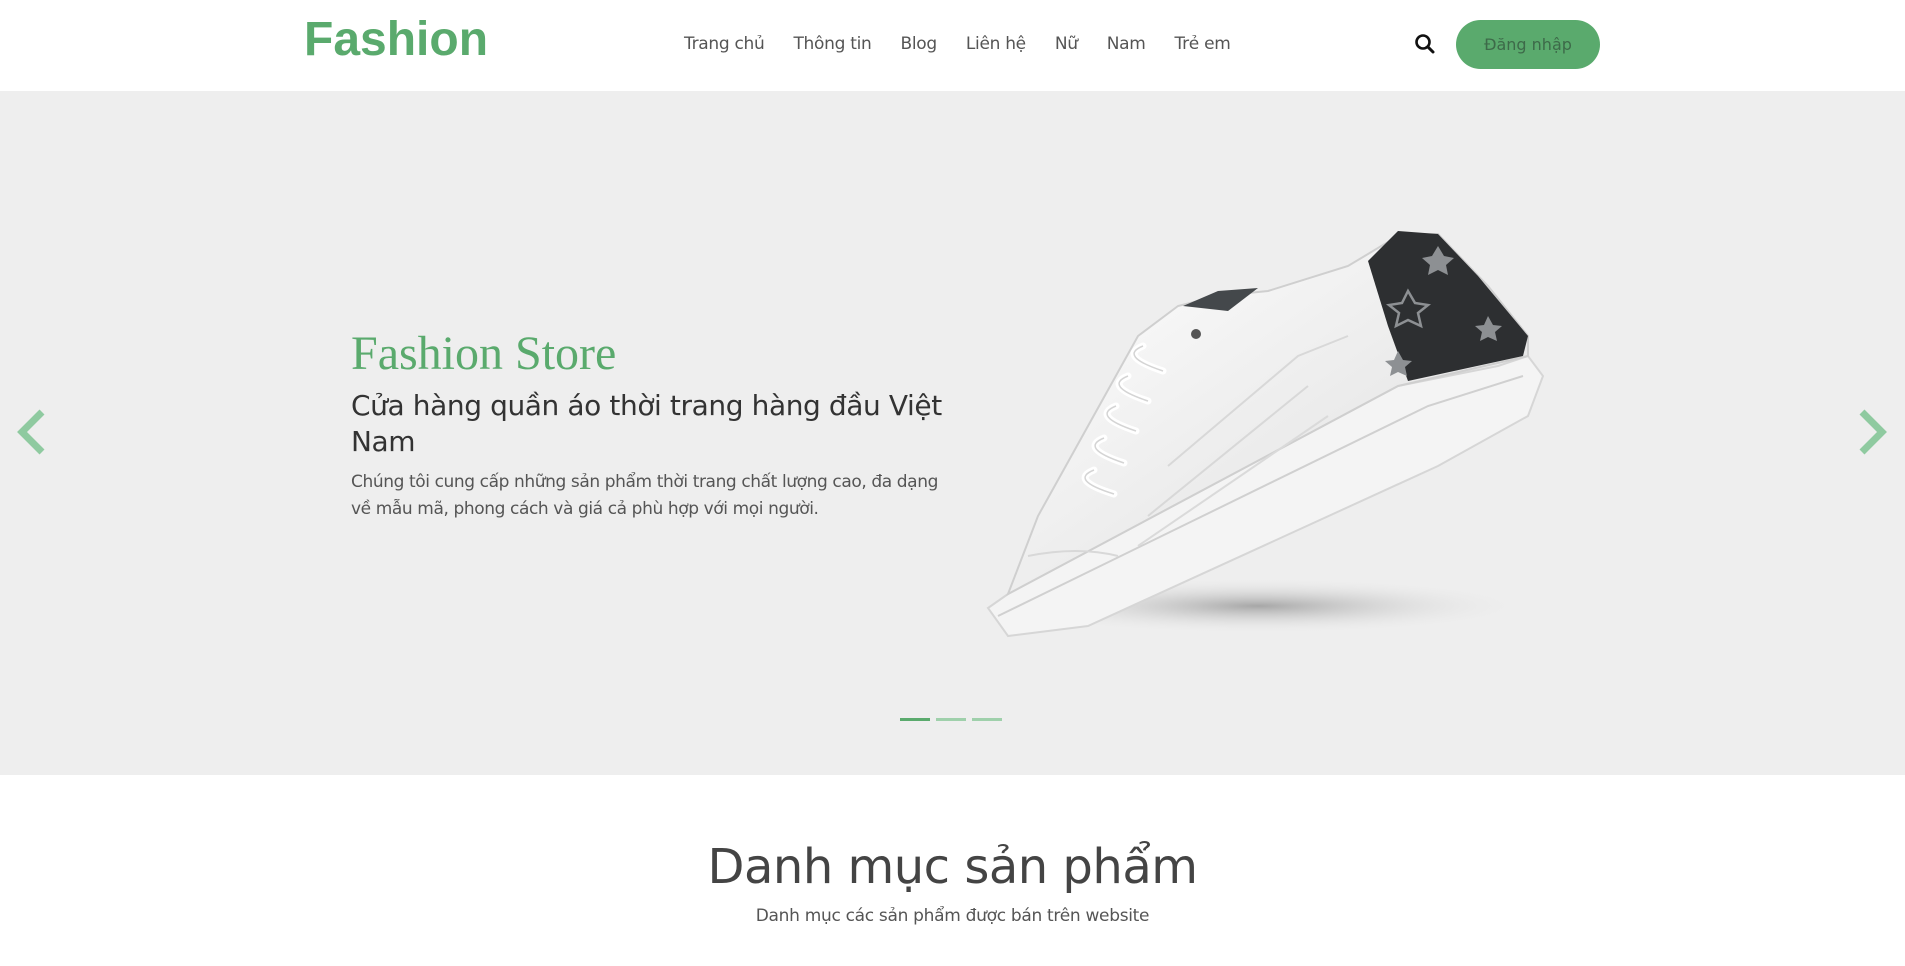  What do you see at coordinates (1528, 44) in the screenshot?
I see `login-button: Đăng nhập` at bounding box center [1528, 44].